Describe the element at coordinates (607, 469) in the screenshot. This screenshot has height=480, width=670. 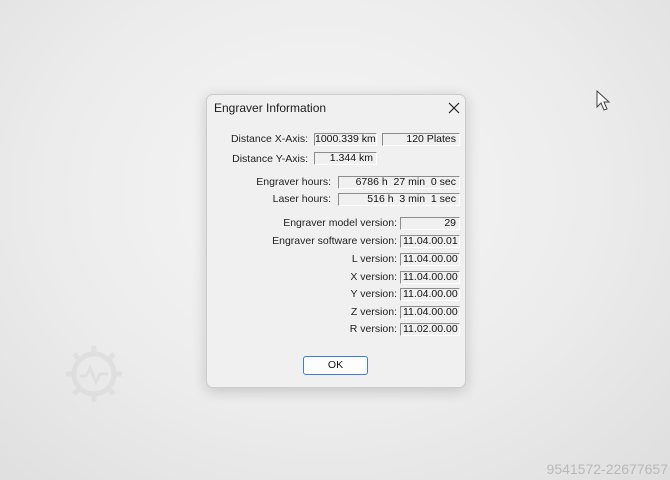
I see `stock-id-text: 9541572-22677657` at that location.